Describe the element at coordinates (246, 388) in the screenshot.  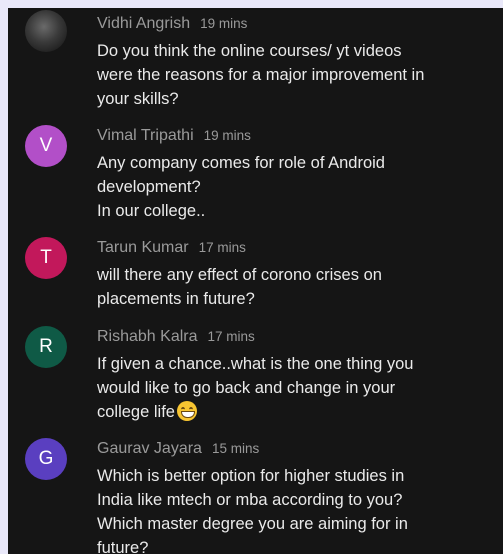
I see `comment-line: would like to go back and change in your` at that location.